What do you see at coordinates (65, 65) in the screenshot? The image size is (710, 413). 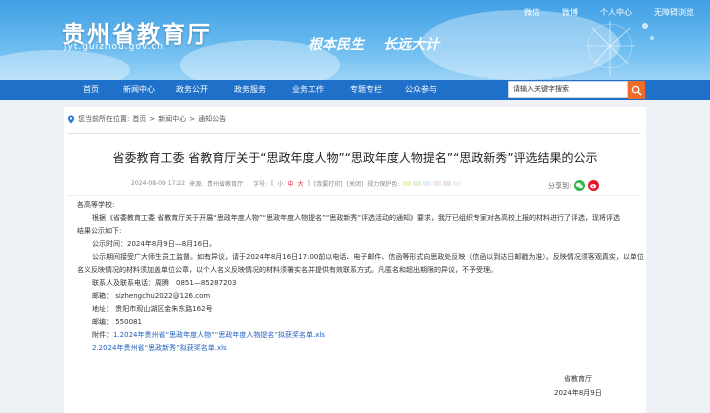 I see `header-cloud` at bounding box center [65, 65].